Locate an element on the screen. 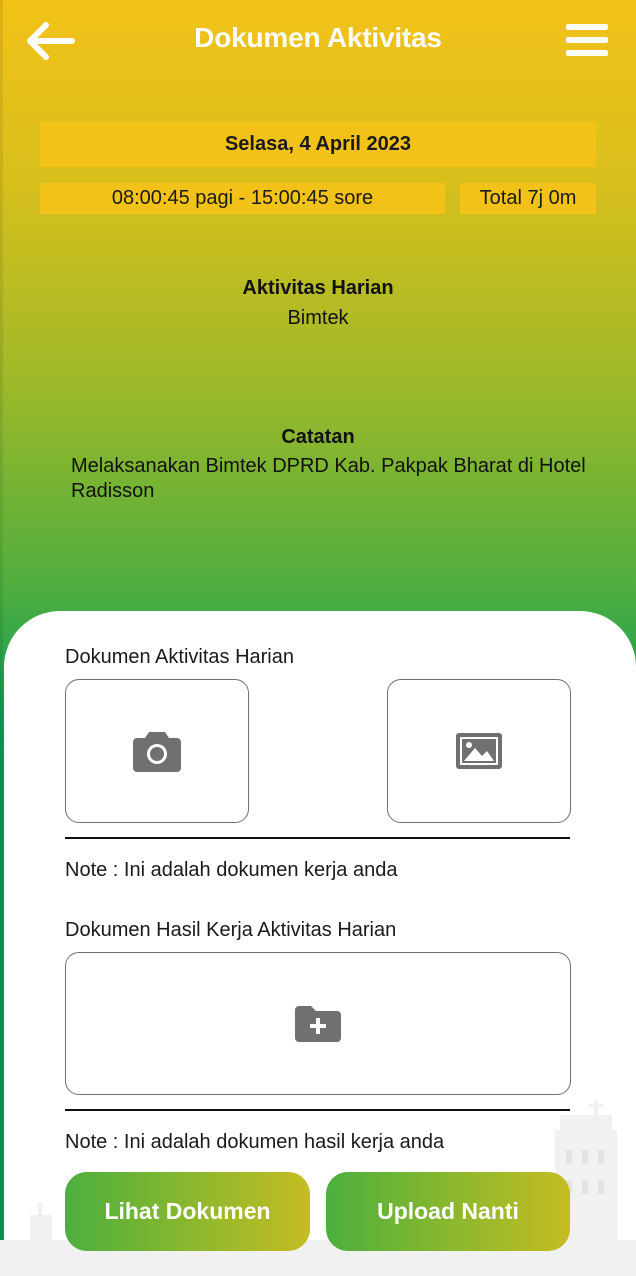  activity-documents-note: Note : Ini adalah dokumen kerja anda is located at coordinates (231, 870).